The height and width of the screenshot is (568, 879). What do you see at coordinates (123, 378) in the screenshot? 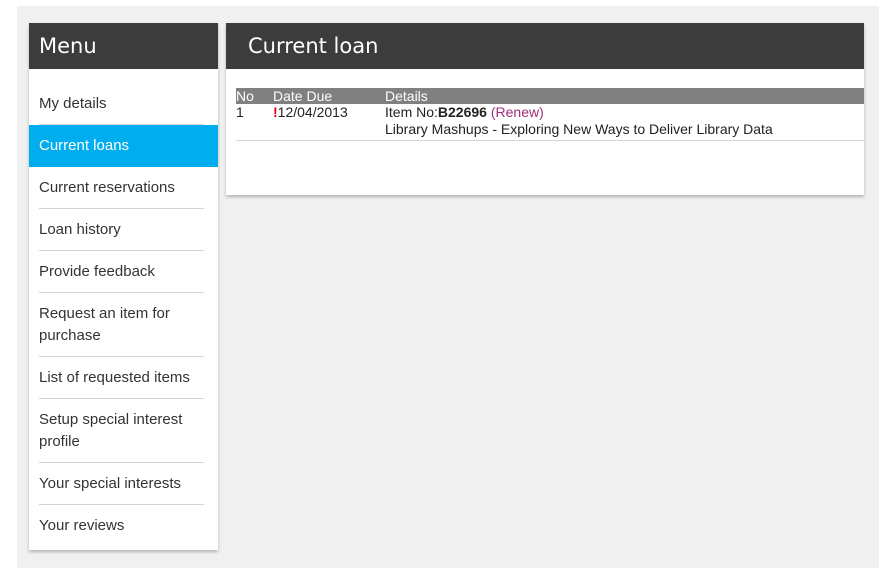
I see `menu-item-list-of-requested-items: List of requested items` at bounding box center [123, 378].